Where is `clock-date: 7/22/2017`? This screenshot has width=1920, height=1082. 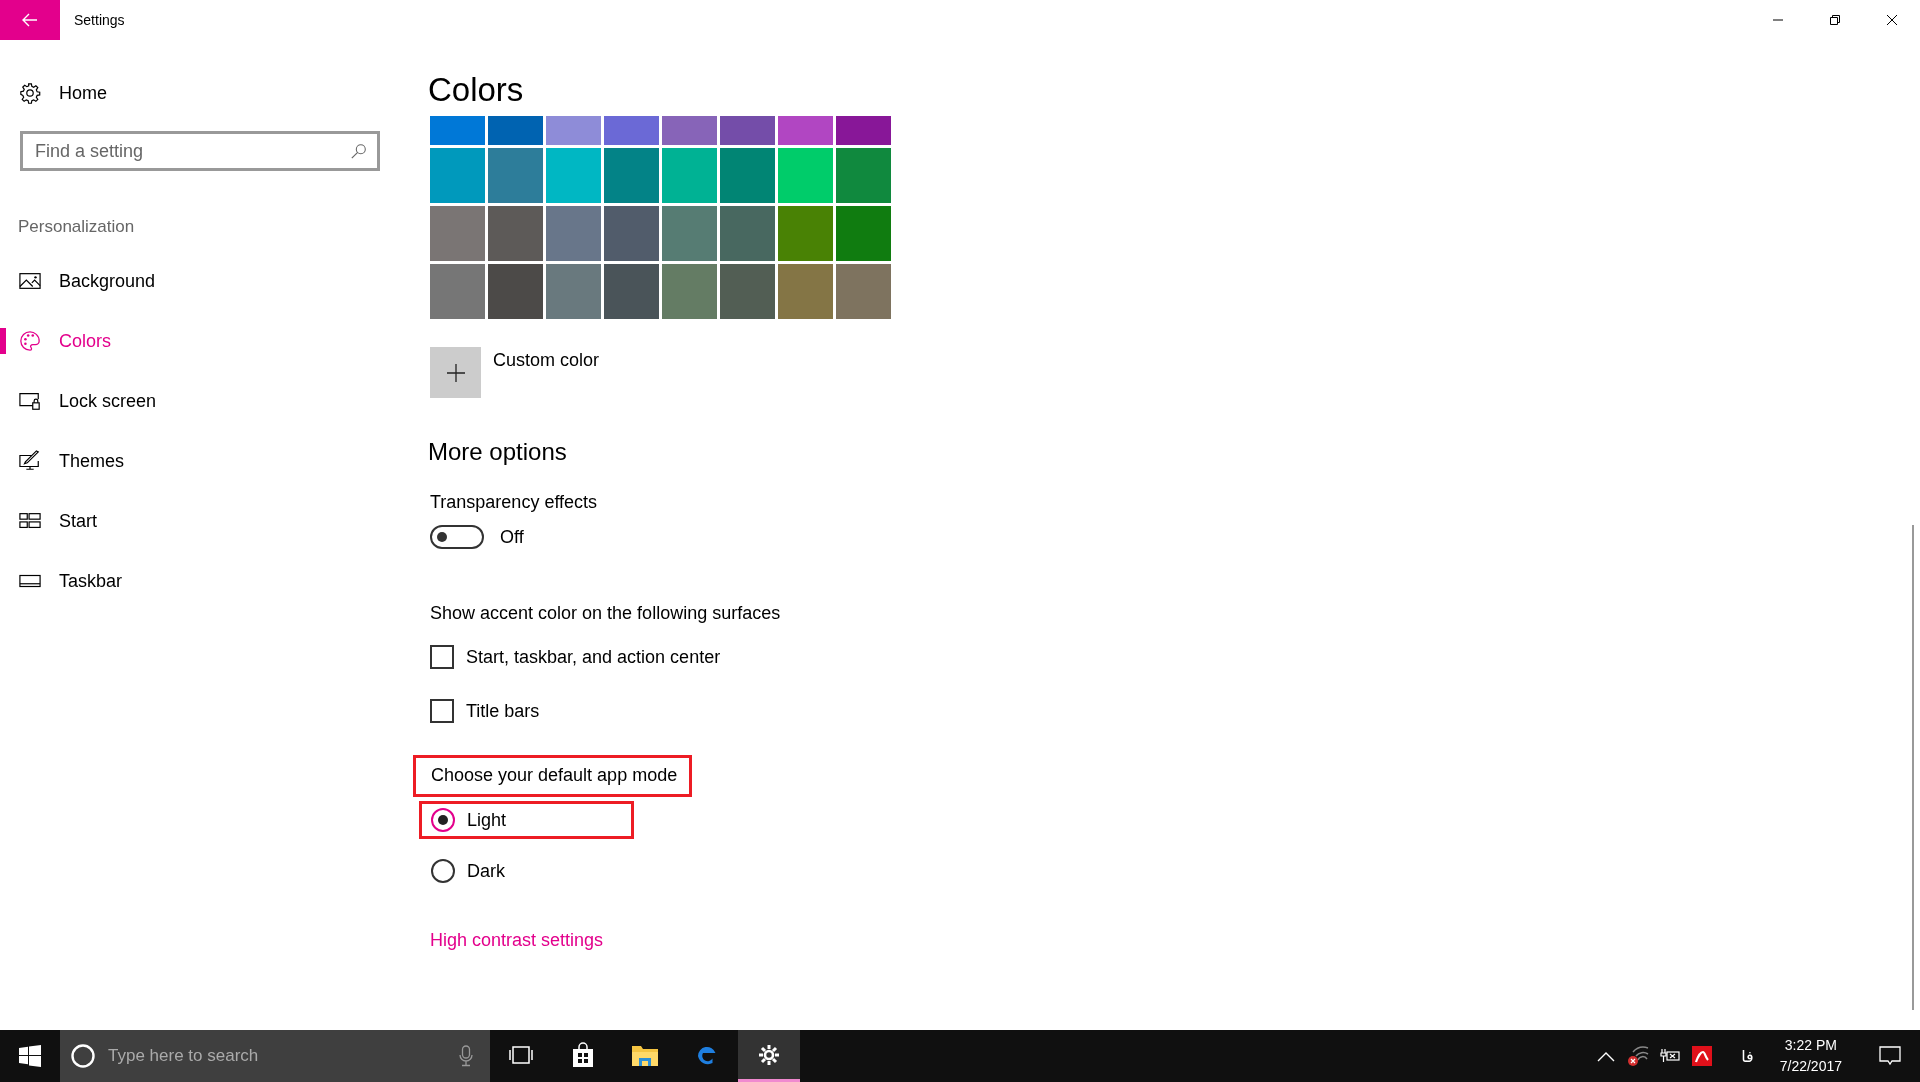 clock-date: 7/22/2017 is located at coordinates (1810, 1066).